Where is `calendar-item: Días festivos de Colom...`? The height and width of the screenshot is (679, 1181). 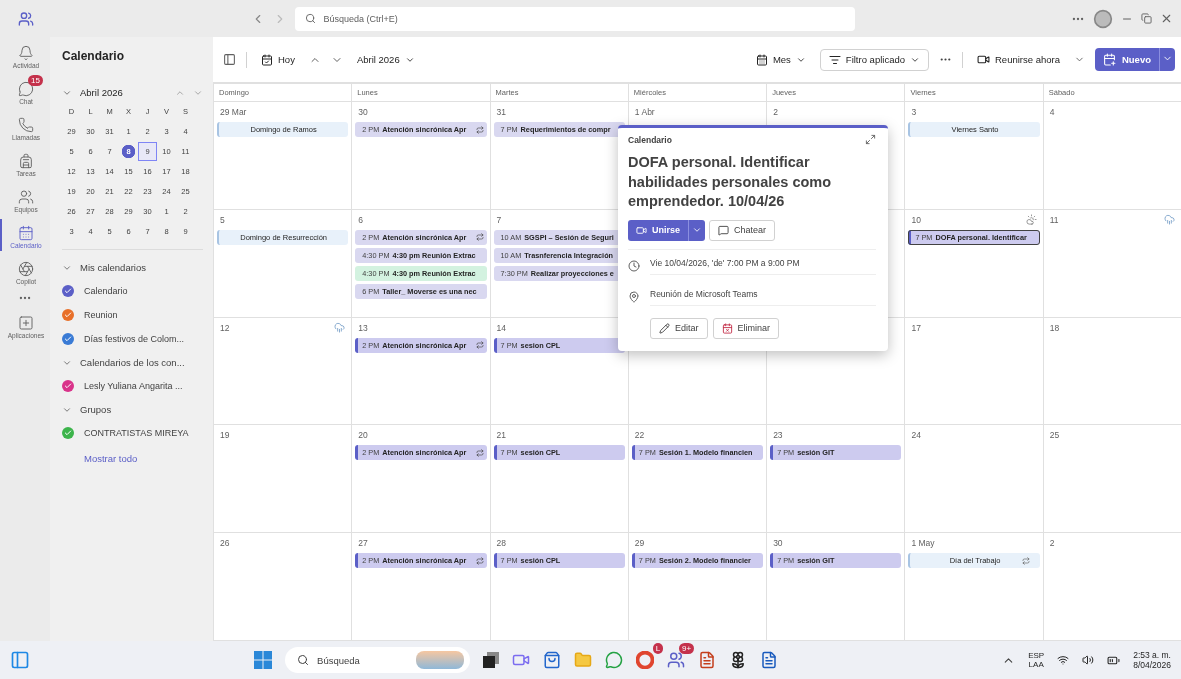 calendar-item: Días festivos de Colom... is located at coordinates (132, 339).